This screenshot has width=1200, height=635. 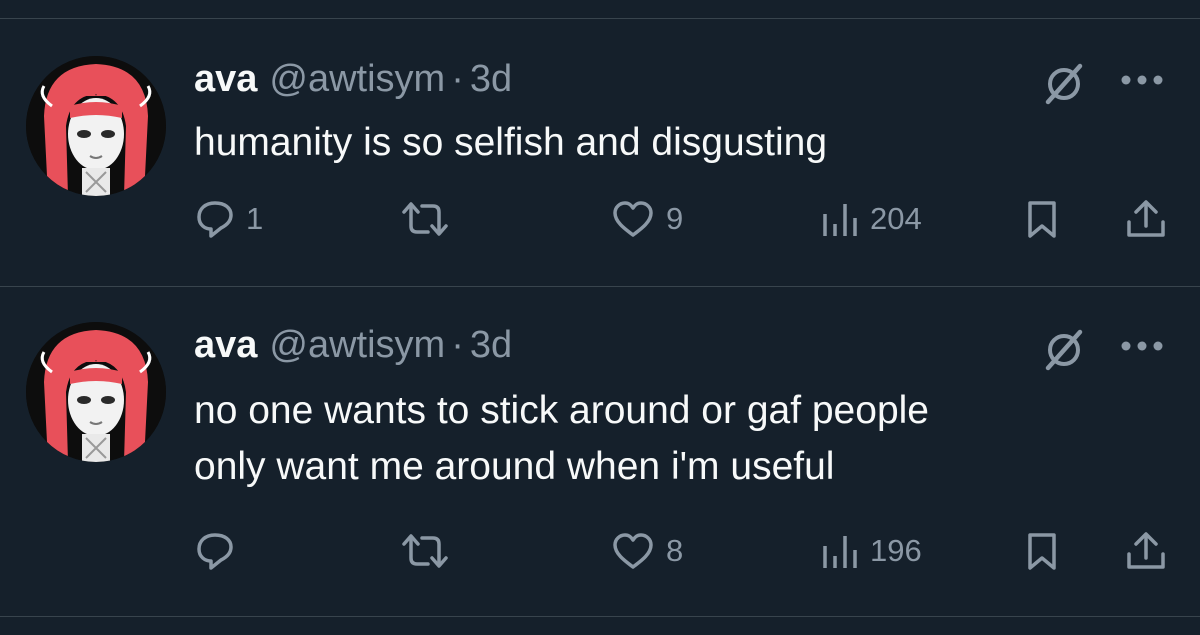 I want to click on view-count: 204, so click(x=896, y=218).